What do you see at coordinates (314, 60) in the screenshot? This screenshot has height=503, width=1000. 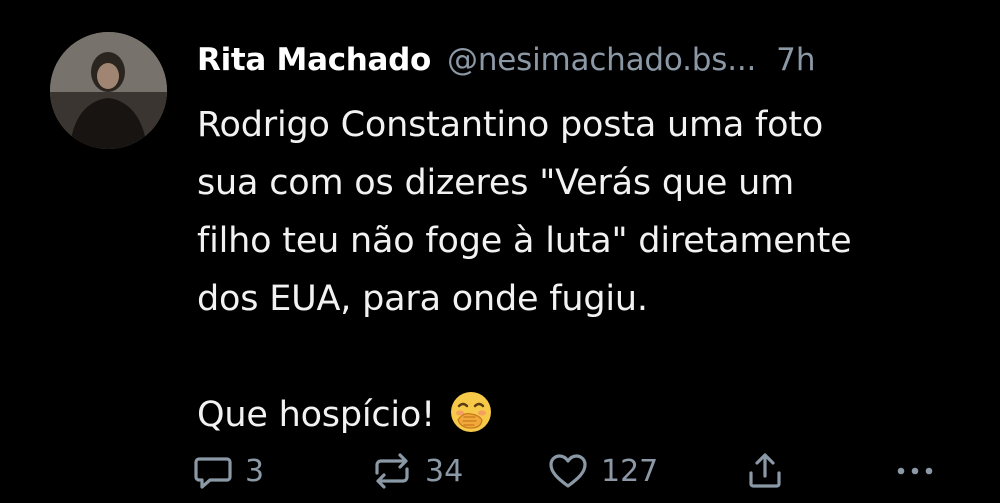 I see `author-name: Rita Machado` at bounding box center [314, 60].